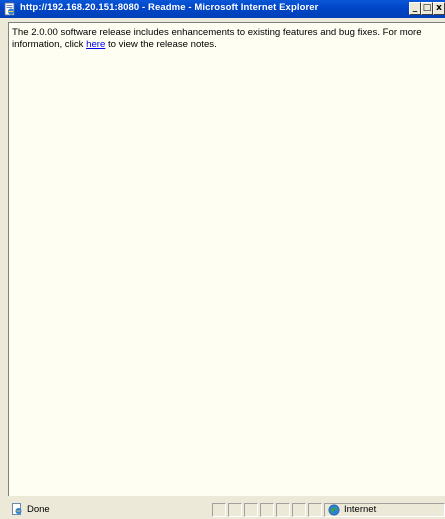 Image resolution: width=445 pixels, height=519 pixels. What do you see at coordinates (95, 44) in the screenshot?
I see `release-notes-link: here` at bounding box center [95, 44].